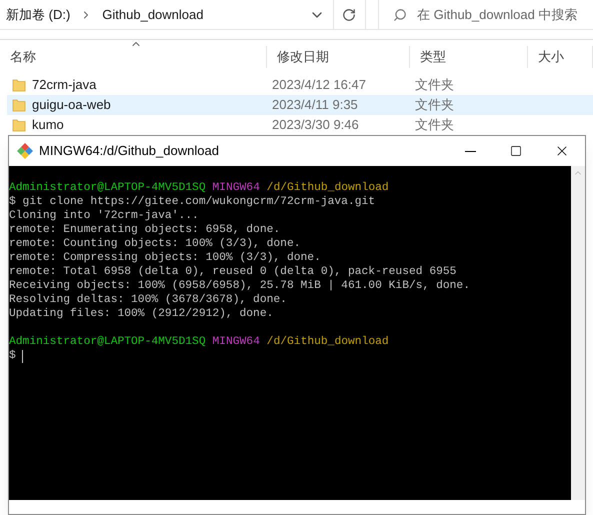  What do you see at coordinates (153, 14) in the screenshot?
I see `breadcrumb-item: Github_download` at bounding box center [153, 14].